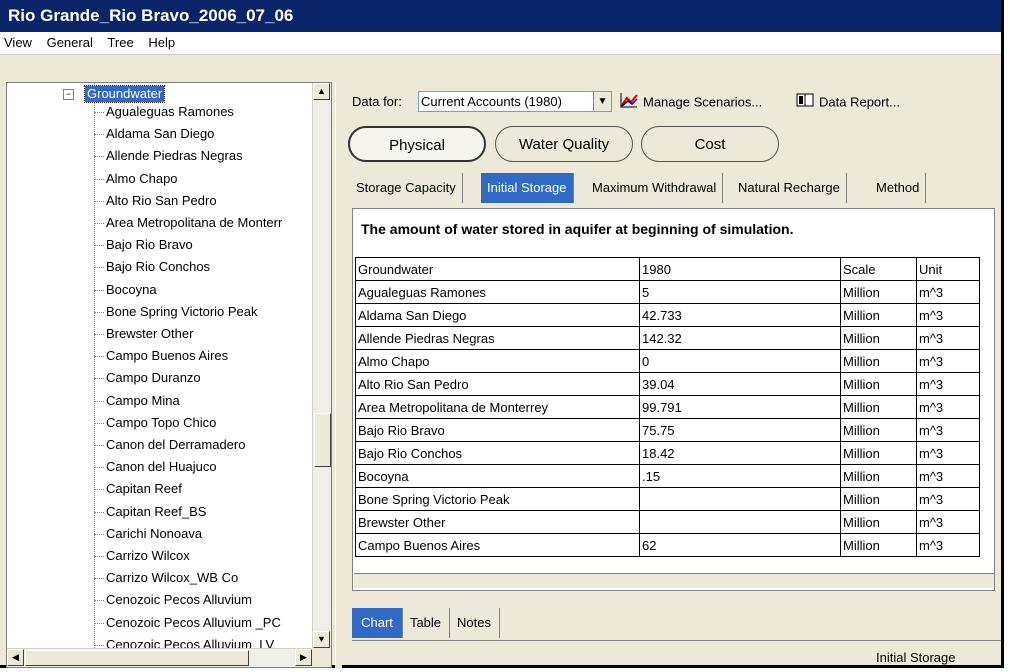 Image resolution: width=1010 pixels, height=672 pixels. What do you see at coordinates (321, 365) in the screenshot?
I see `tree-vertical-scrollbar: ▲ ▼` at bounding box center [321, 365].